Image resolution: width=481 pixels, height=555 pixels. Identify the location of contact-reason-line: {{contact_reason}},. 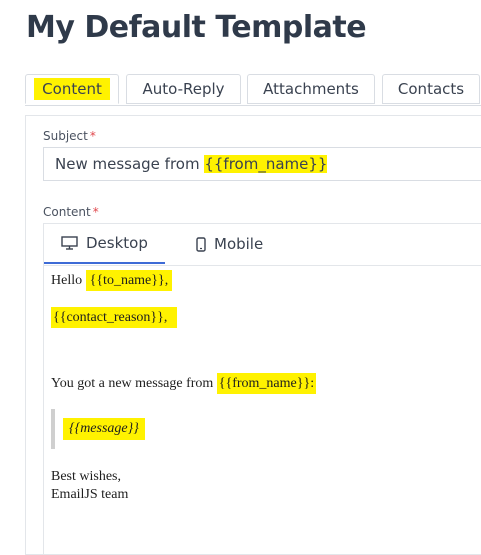
(114, 317).